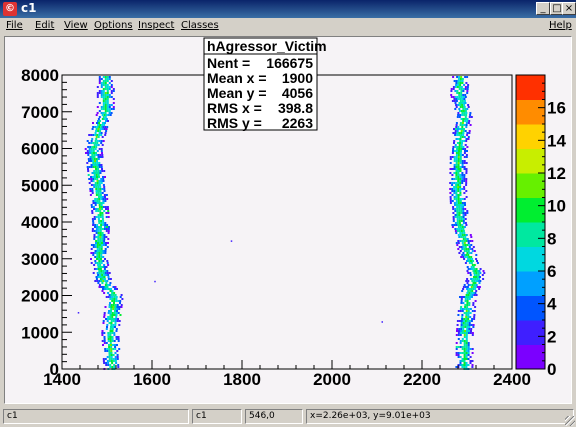 Image resolution: width=576 pixels, height=427 pixels. What do you see at coordinates (76, 25) in the screenshot?
I see `menu-view: View` at bounding box center [76, 25].